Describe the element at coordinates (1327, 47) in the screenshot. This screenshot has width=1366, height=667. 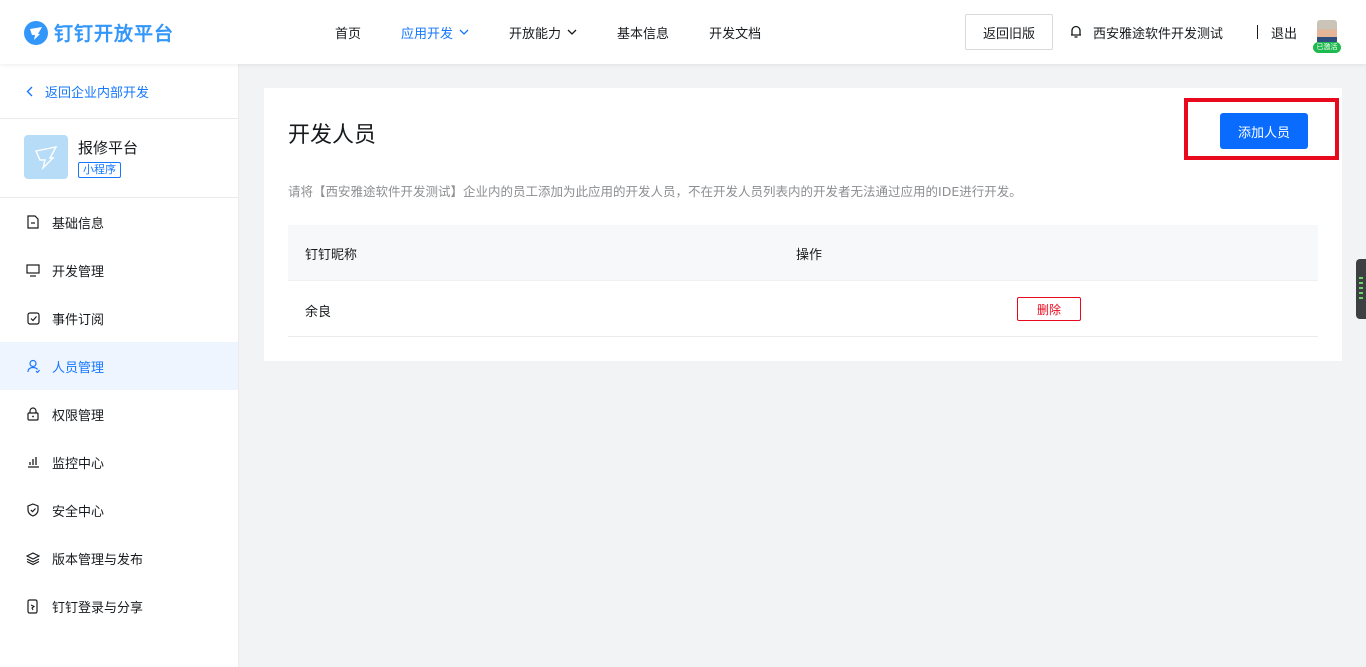
I see `avatar-status-badge: 已激活` at that location.